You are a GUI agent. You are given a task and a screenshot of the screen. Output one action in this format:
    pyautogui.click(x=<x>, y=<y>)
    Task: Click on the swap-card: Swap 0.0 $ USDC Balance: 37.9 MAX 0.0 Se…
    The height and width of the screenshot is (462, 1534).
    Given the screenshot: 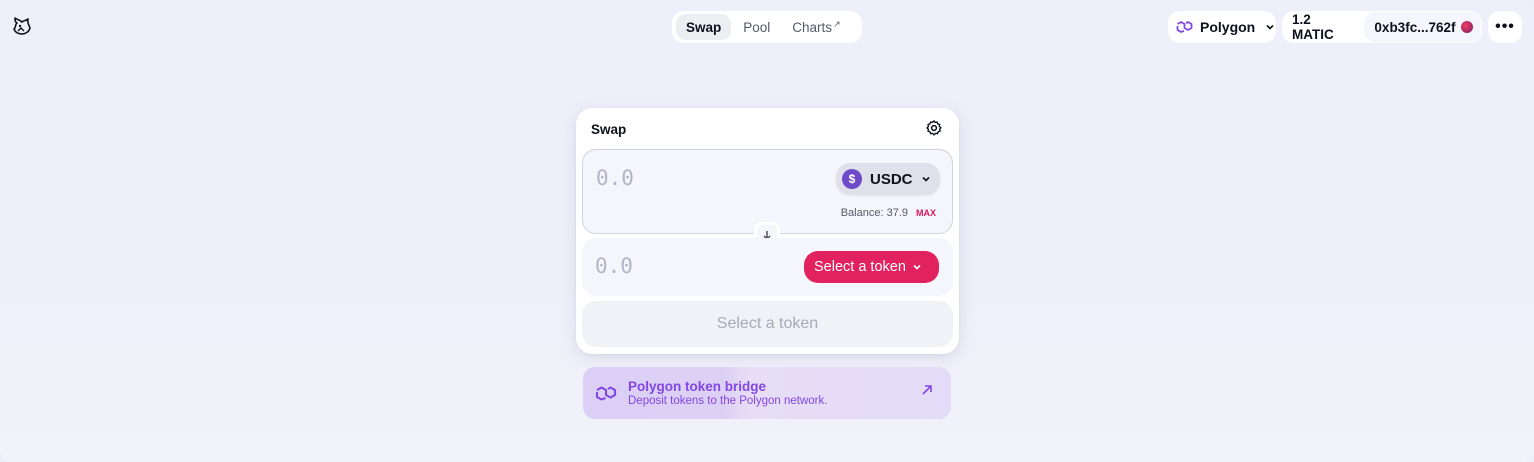 What is the action you would take?
    pyautogui.click(x=767, y=231)
    